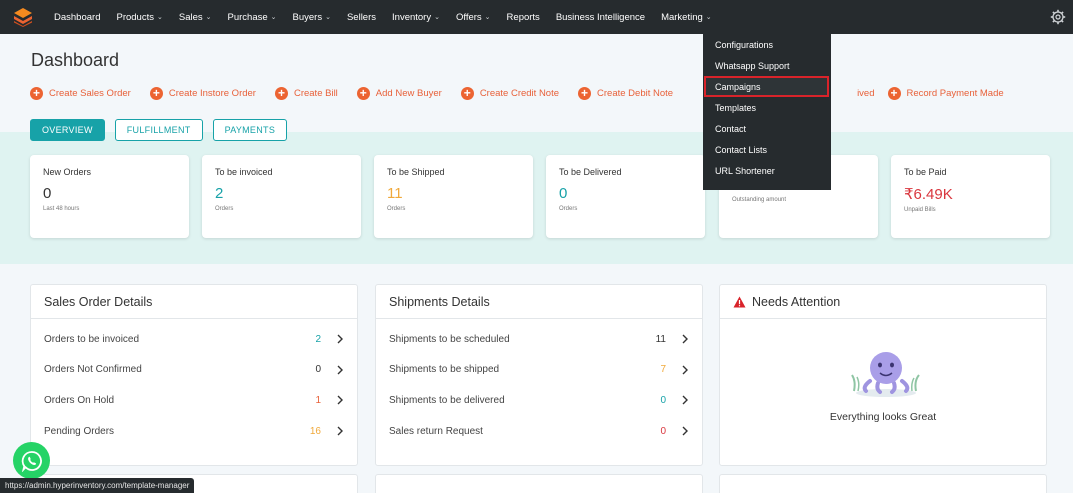 This screenshot has width=1073, height=493. I want to click on quick-action-label: Add New Buyer, so click(408, 93).